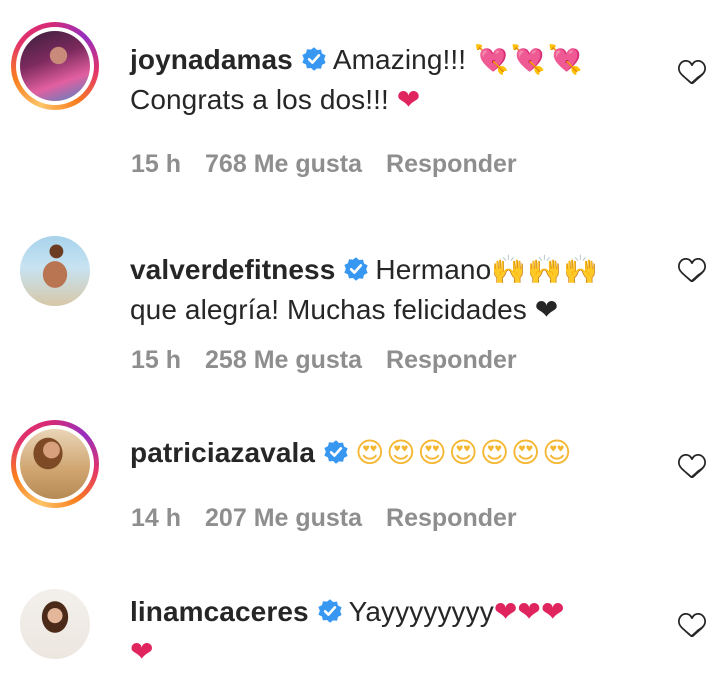 This screenshot has height=693, width=716. What do you see at coordinates (403, 59) in the screenshot?
I see `comment-body-line1: Amazing!!!` at bounding box center [403, 59].